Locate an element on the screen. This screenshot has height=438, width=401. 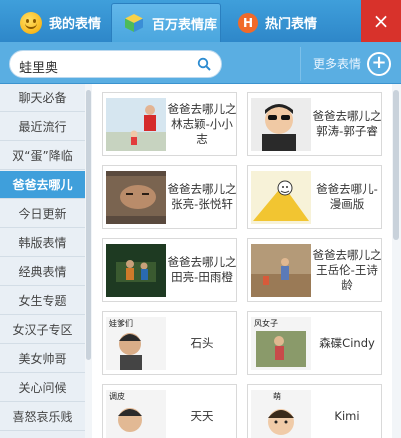
tab-sticker-library-label: 百万表情库 is located at coordinates (185, 25).